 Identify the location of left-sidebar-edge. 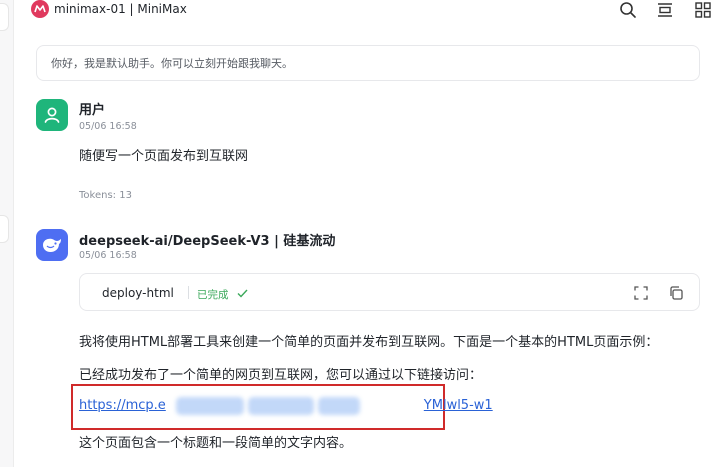
(7, 233).